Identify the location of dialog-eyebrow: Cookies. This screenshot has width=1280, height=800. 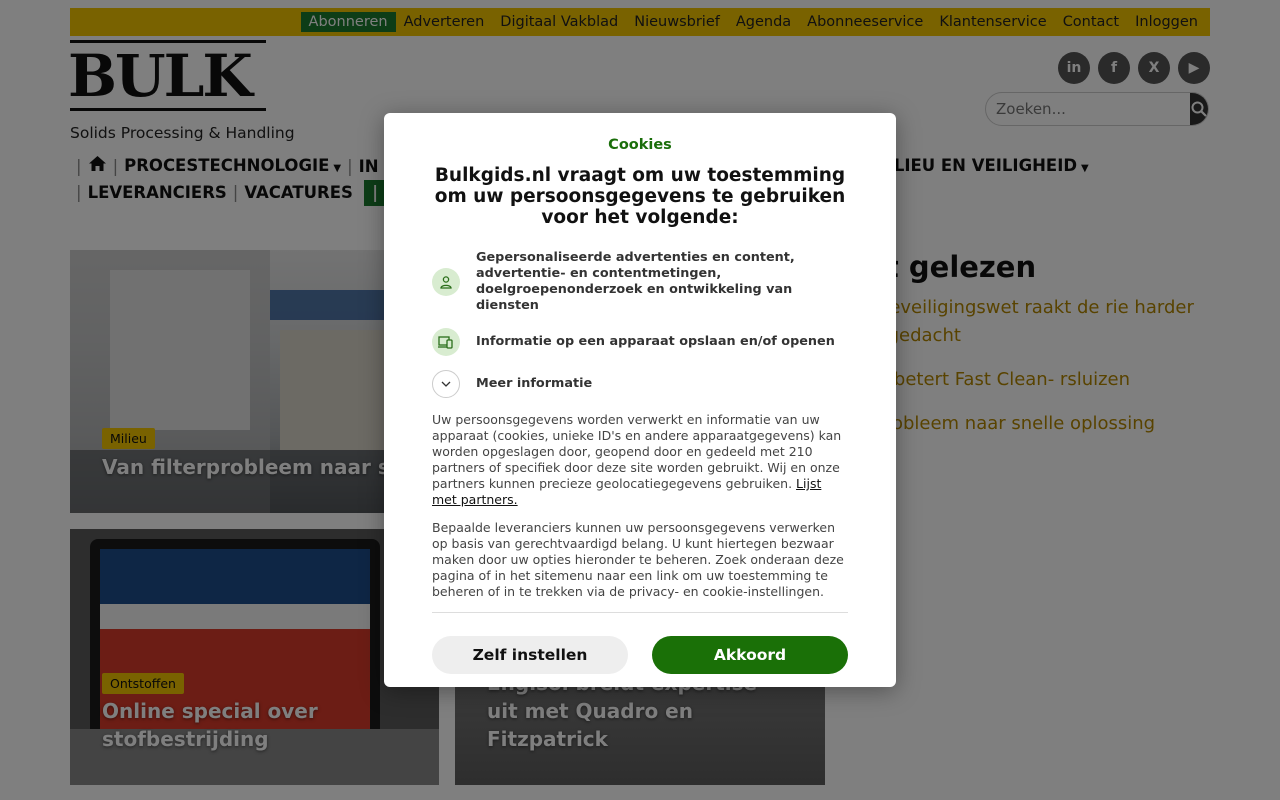
(640, 145).